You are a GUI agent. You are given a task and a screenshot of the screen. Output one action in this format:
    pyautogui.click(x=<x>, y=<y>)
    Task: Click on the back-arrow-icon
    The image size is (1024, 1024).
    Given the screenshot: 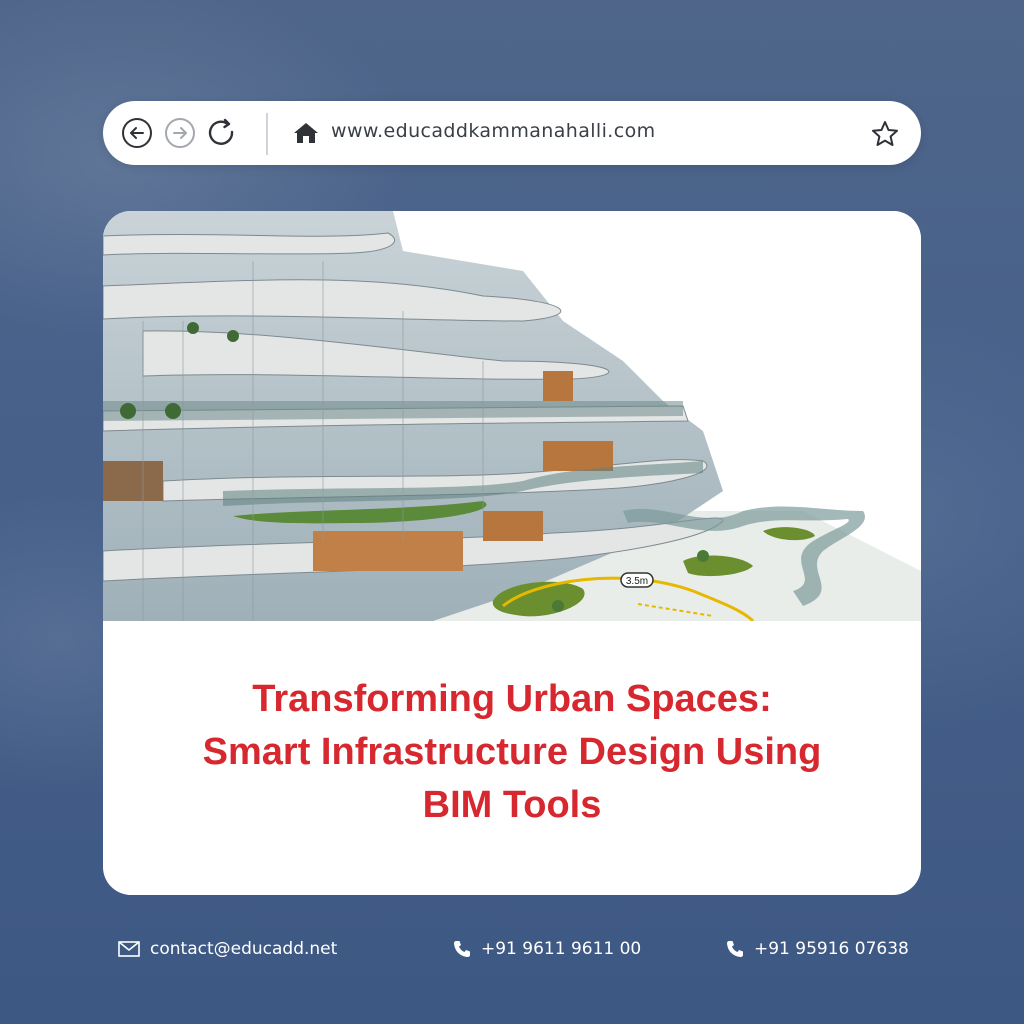 What is the action you would take?
    pyautogui.click(x=137, y=133)
    